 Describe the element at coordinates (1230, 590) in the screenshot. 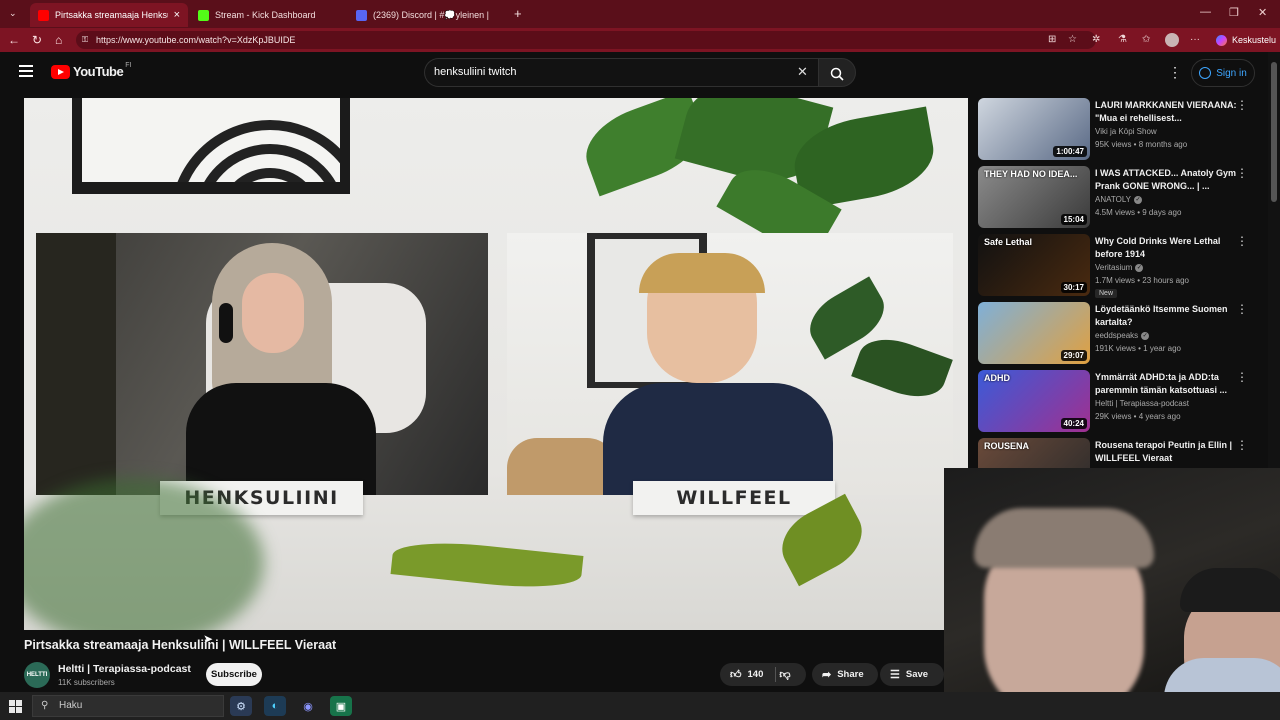

I see `second-person-cap` at that location.